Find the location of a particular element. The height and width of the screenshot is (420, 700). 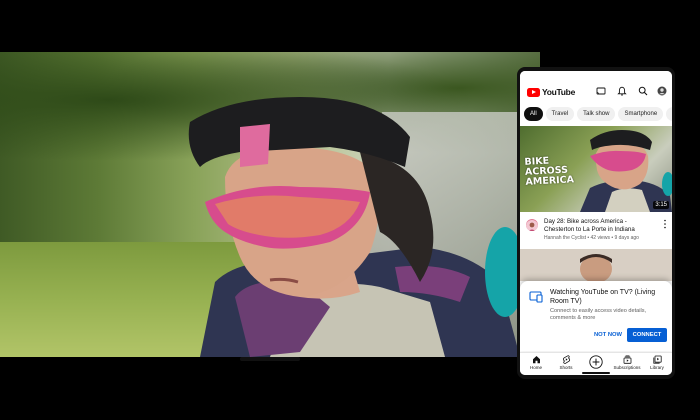

nav-shorts: Shorts is located at coordinates (566, 362).